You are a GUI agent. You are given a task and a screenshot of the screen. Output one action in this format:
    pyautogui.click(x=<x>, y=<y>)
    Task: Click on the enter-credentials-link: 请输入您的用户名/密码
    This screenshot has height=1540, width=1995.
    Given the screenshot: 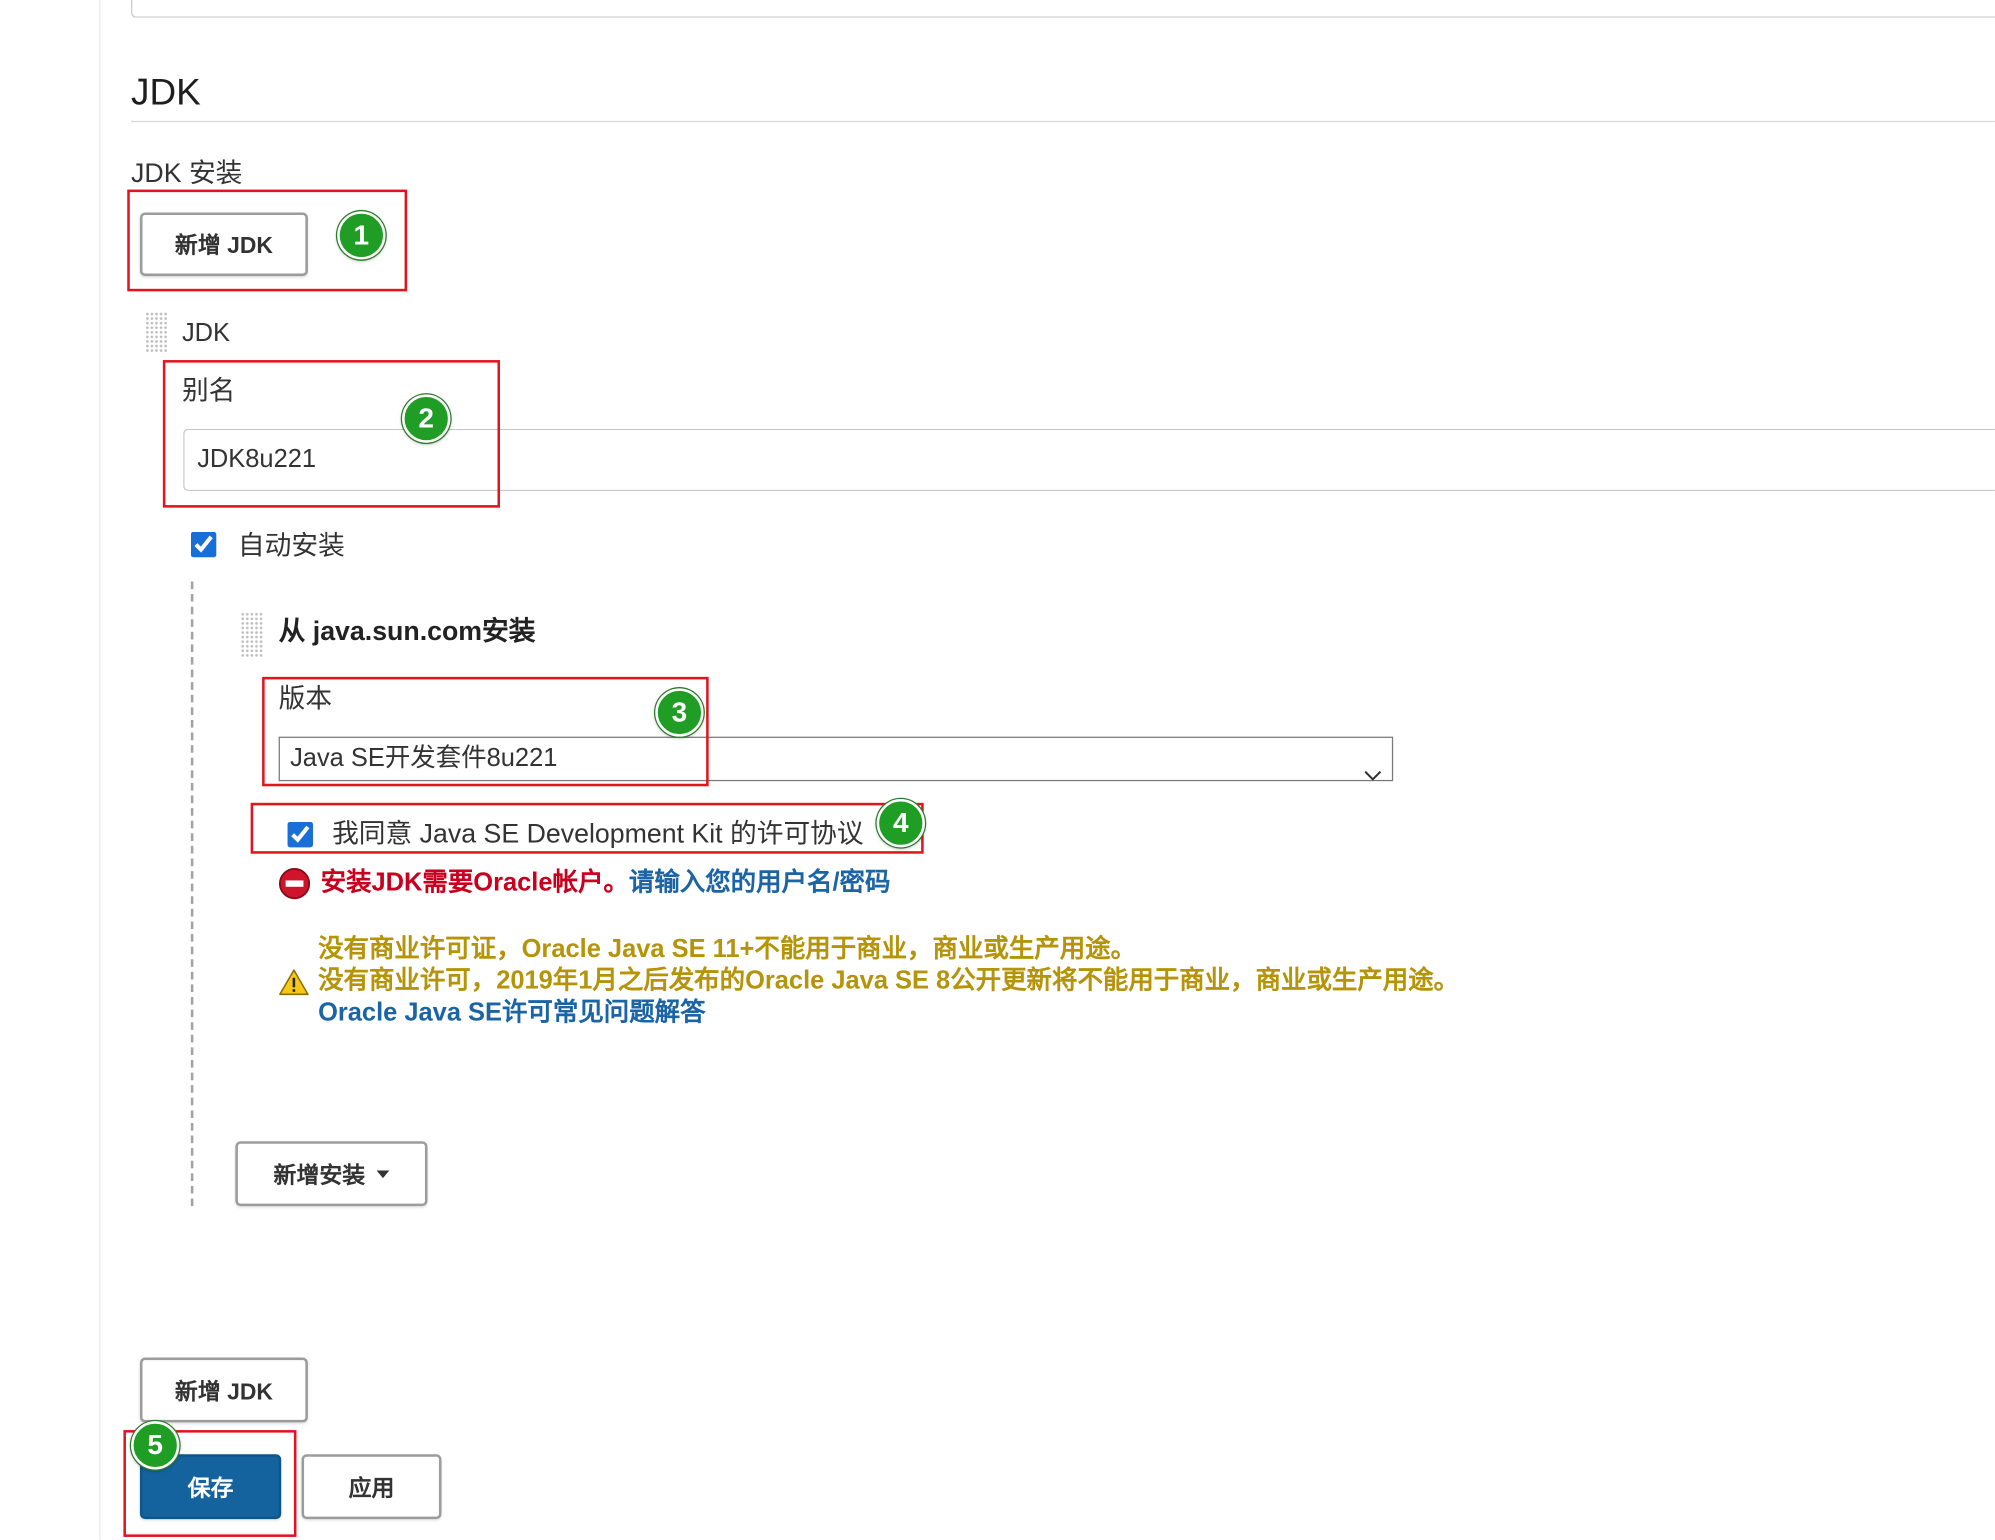 What is the action you would take?
    pyautogui.click(x=760, y=883)
    